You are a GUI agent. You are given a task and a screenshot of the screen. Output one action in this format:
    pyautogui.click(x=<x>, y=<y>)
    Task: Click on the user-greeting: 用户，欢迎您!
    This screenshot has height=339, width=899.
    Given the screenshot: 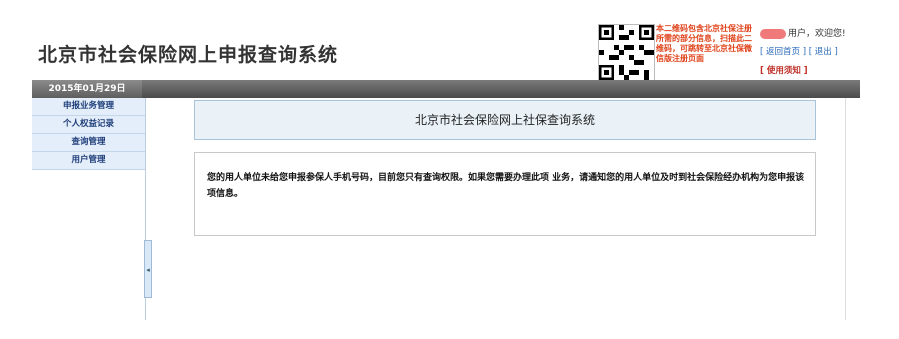 What is the action you would take?
    pyautogui.click(x=803, y=32)
    